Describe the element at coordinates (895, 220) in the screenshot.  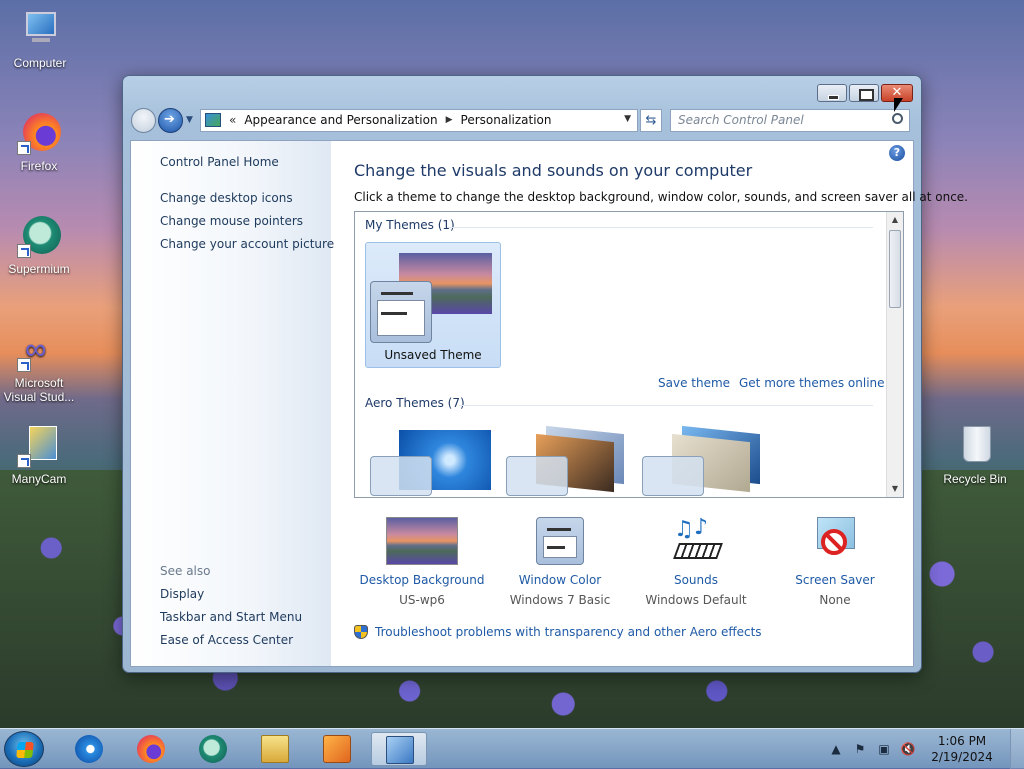
I see `scroll-up-icon: ▲` at that location.